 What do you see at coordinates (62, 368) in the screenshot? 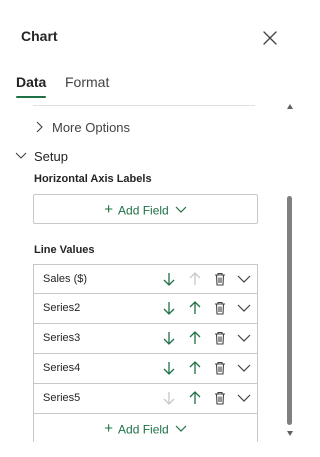
I see `series-name: Series4` at bounding box center [62, 368].